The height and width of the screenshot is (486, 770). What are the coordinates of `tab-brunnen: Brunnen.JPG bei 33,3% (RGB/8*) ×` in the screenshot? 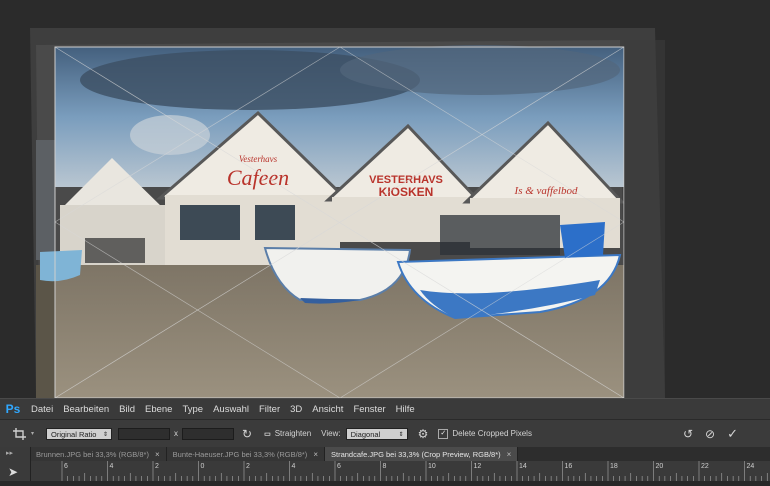 It's located at (98, 454).